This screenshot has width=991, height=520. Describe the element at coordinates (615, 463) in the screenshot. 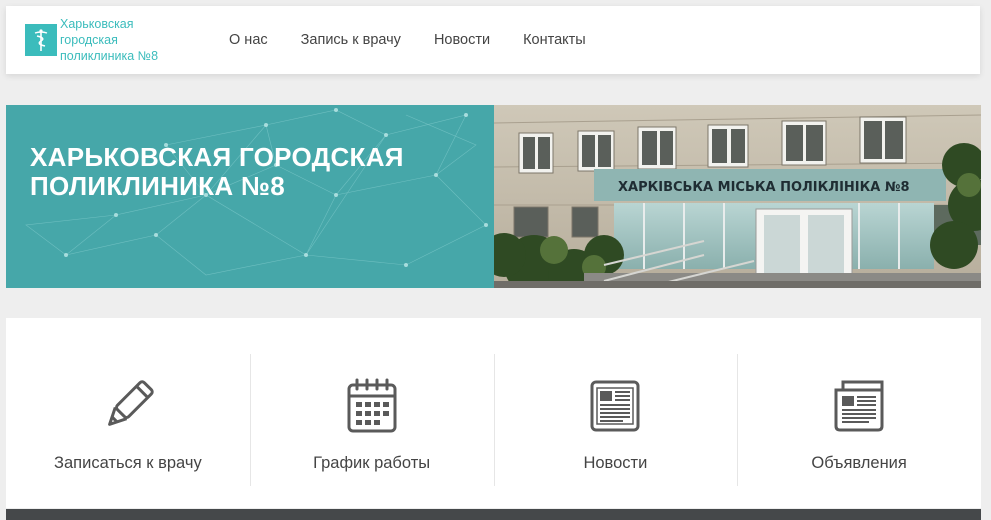

I see `card-news-label: Новости` at that location.